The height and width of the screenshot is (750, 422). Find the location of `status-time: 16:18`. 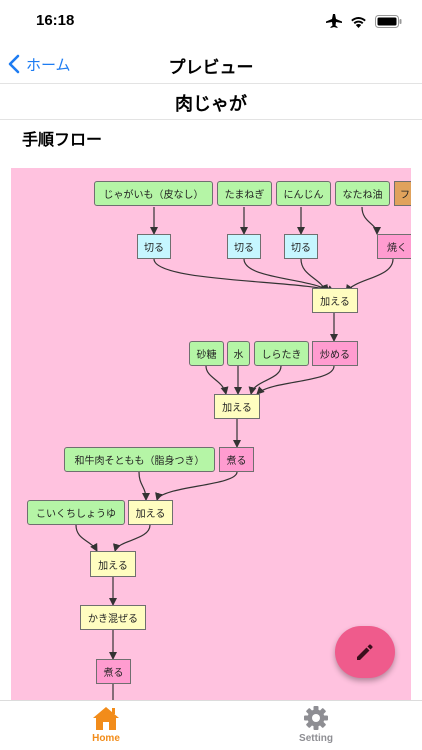

status-time: 16:18 is located at coordinates (55, 20).